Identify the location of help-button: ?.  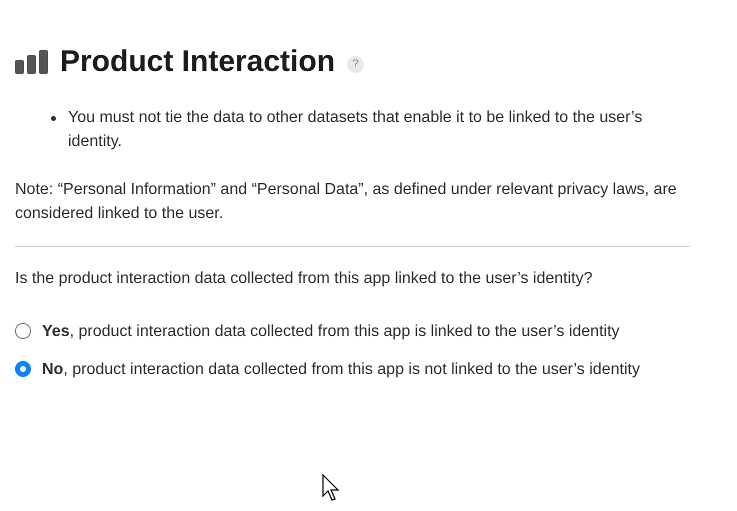
(355, 64).